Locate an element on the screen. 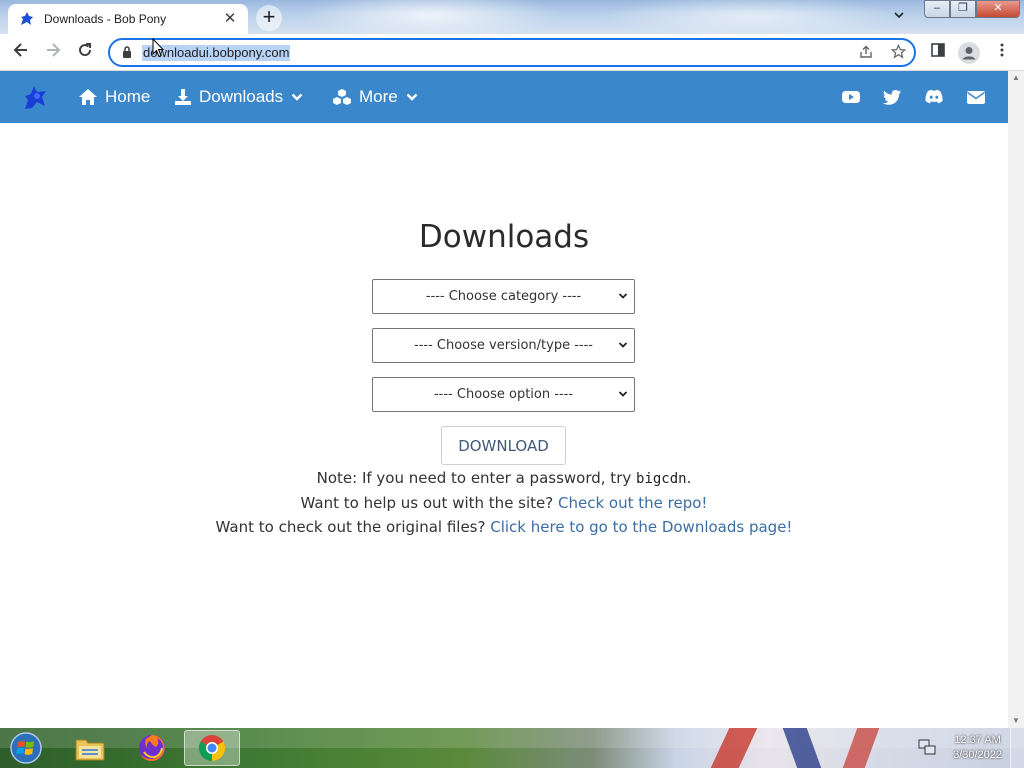 The width and height of the screenshot is (1024, 768). youtube-icon is located at coordinates (851, 97).